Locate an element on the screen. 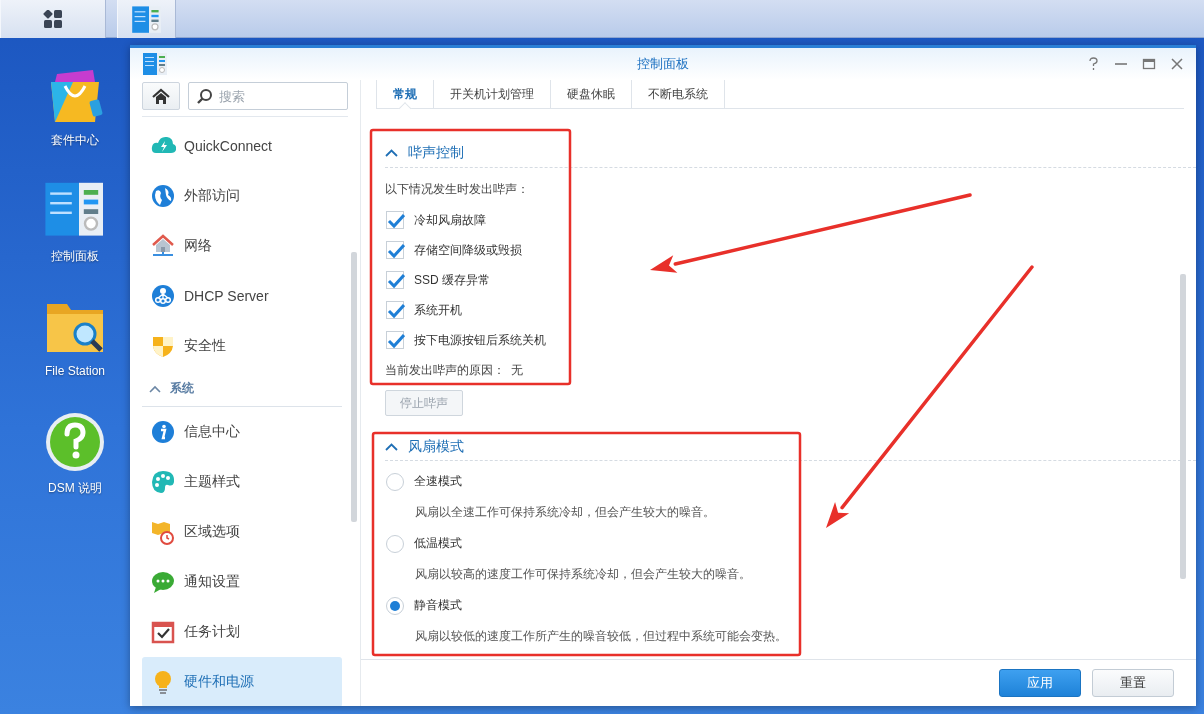  taskbar-app-button is located at coordinates (146, 19).